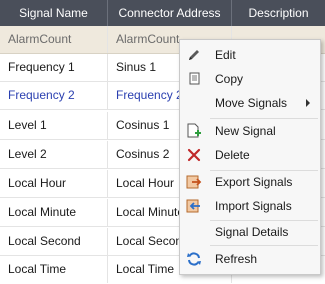 This screenshot has height=284, width=325. I want to click on menu-item-label: Refresh, so click(236, 259).